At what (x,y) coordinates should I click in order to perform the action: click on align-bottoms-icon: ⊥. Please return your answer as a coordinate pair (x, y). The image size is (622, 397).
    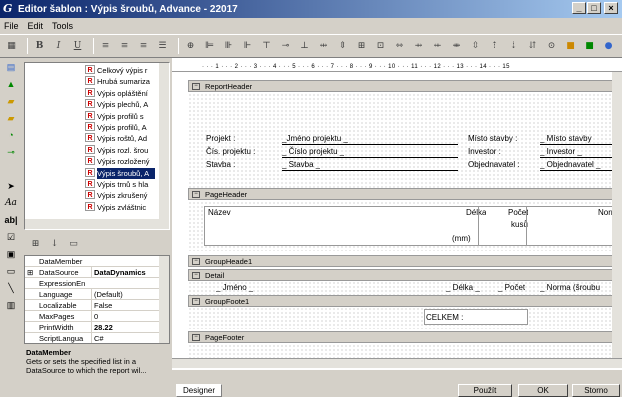
    Looking at the image, I should click on (304, 46).